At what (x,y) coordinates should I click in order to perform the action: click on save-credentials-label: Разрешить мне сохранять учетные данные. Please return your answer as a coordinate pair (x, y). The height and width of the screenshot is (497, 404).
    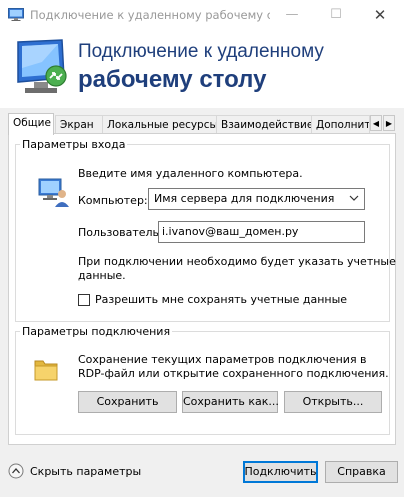
    Looking at the image, I should click on (221, 299).